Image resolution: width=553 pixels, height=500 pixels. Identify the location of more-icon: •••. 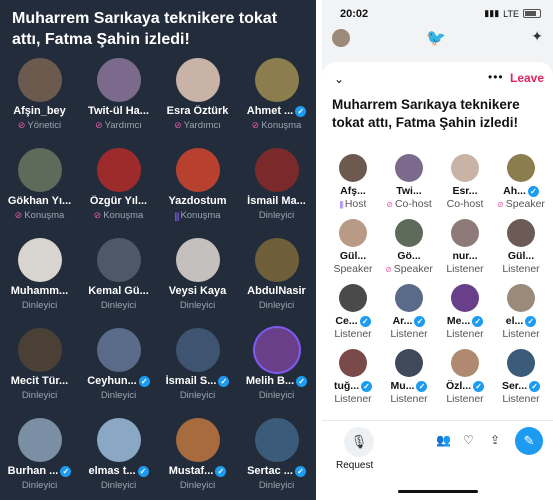
(496, 77).